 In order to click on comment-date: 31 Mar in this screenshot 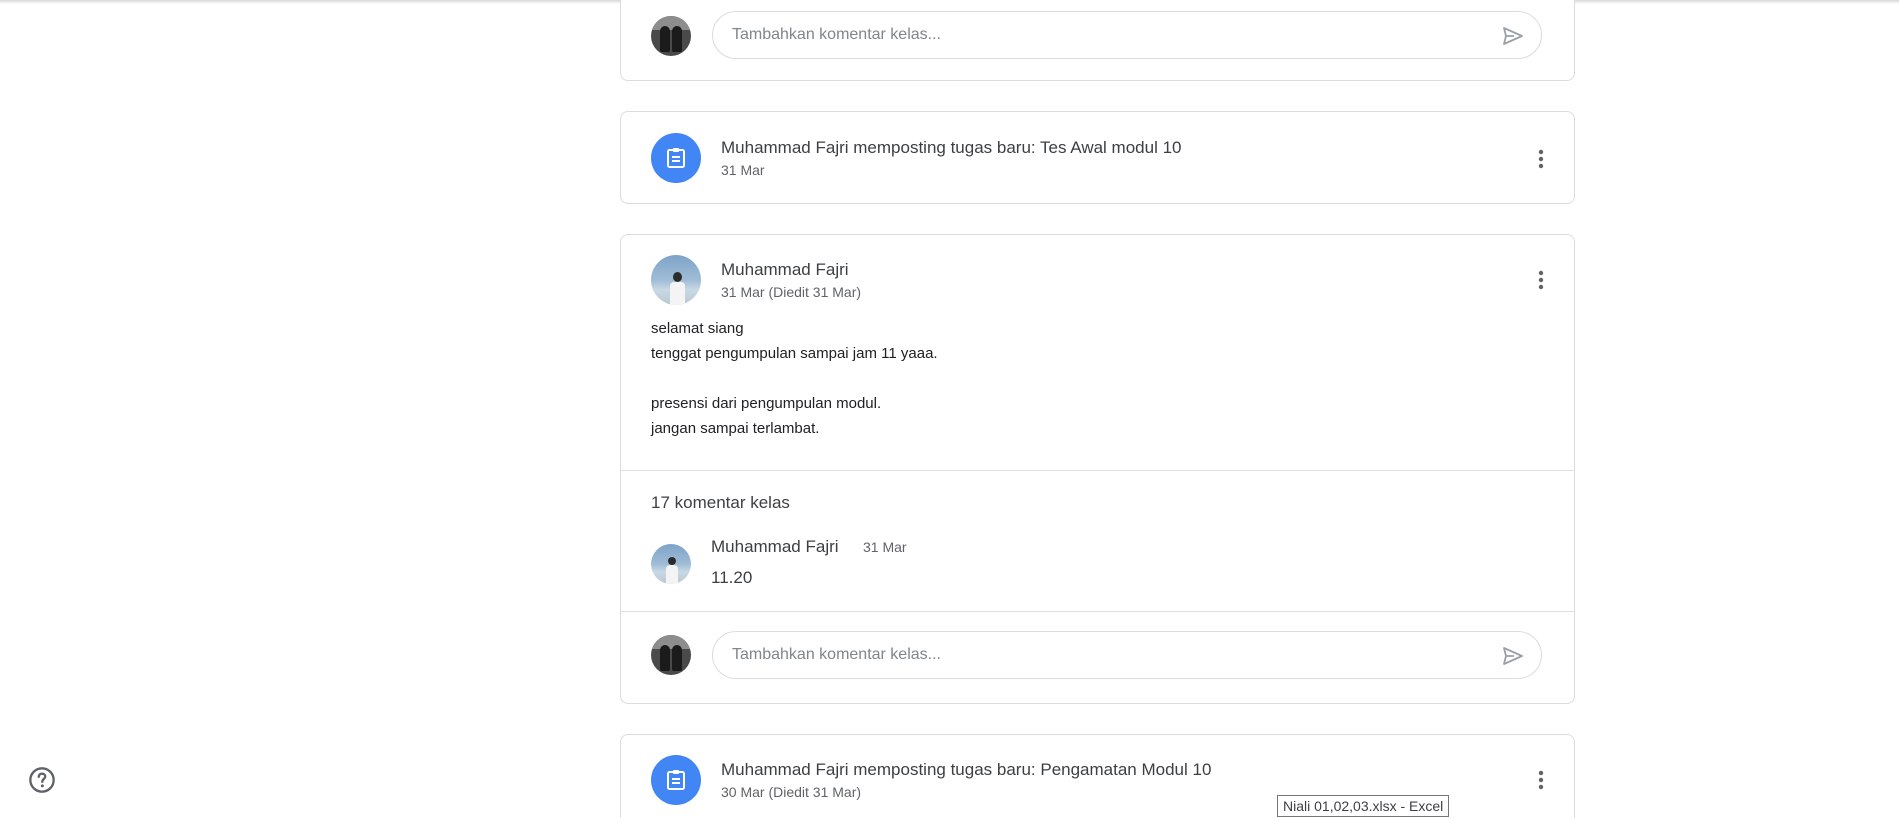, I will do `click(885, 547)`.